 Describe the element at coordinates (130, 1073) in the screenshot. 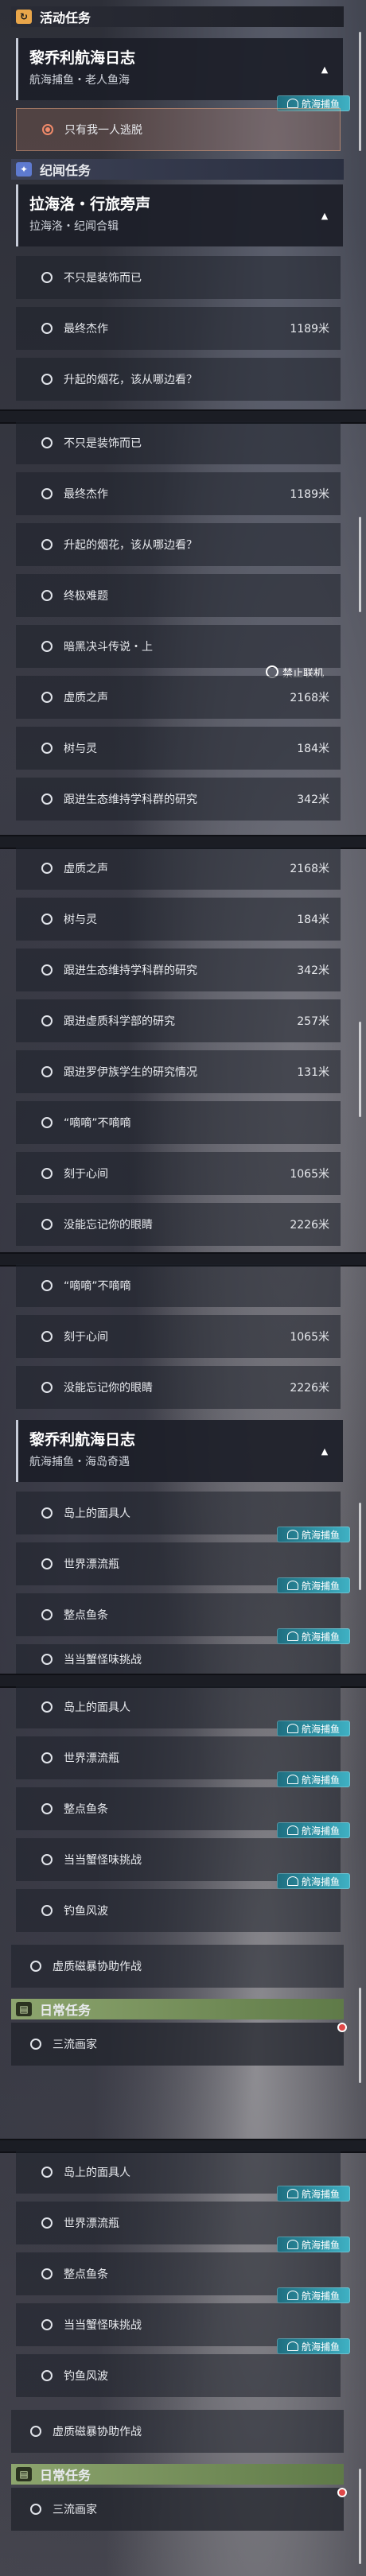

I see `quest-item-label: 跟进罗伊族学生的研究情况` at that location.